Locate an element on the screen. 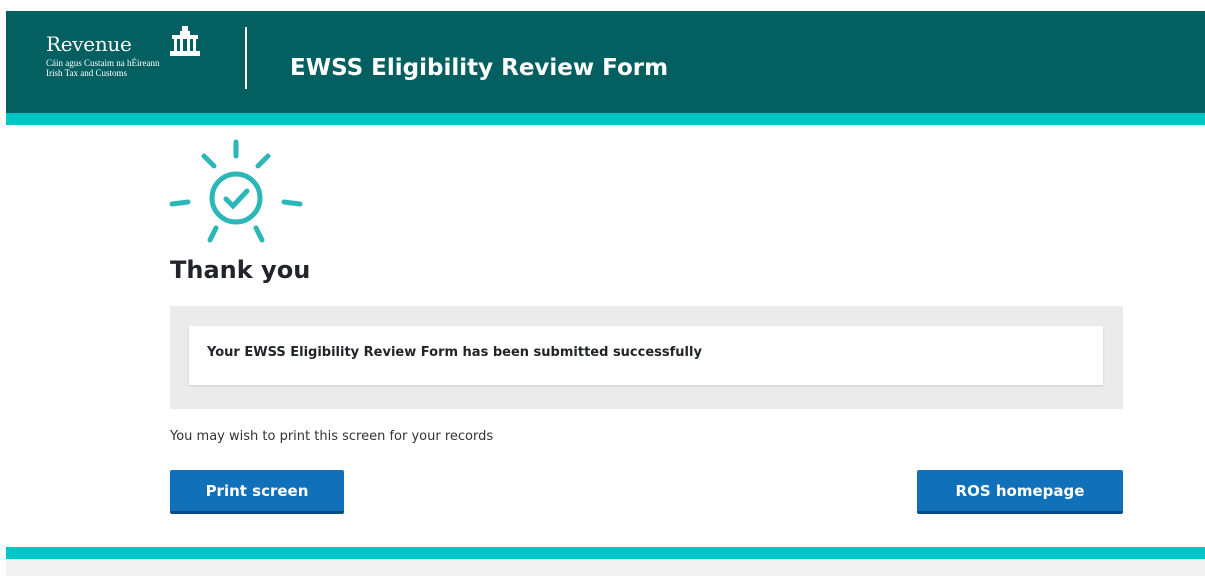 This screenshot has height=576, width=1205. logo-subtitle-irish: Cáin agus Custaim na hÉireann is located at coordinates (103, 63).